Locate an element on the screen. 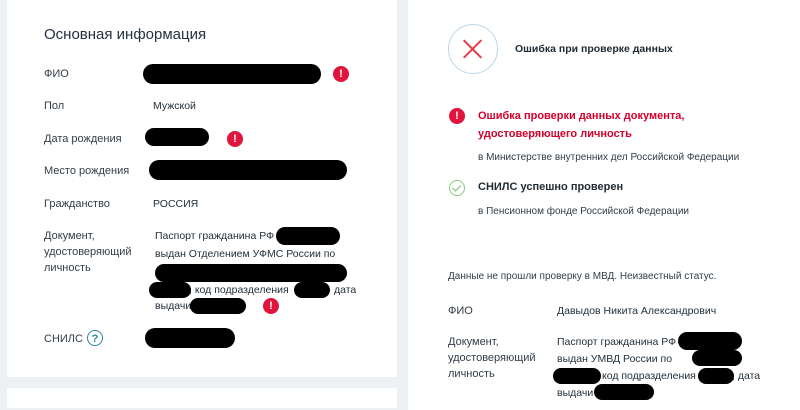 This screenshot has height=410, width=800. pob-redacted is located at coordinates (248, 170).